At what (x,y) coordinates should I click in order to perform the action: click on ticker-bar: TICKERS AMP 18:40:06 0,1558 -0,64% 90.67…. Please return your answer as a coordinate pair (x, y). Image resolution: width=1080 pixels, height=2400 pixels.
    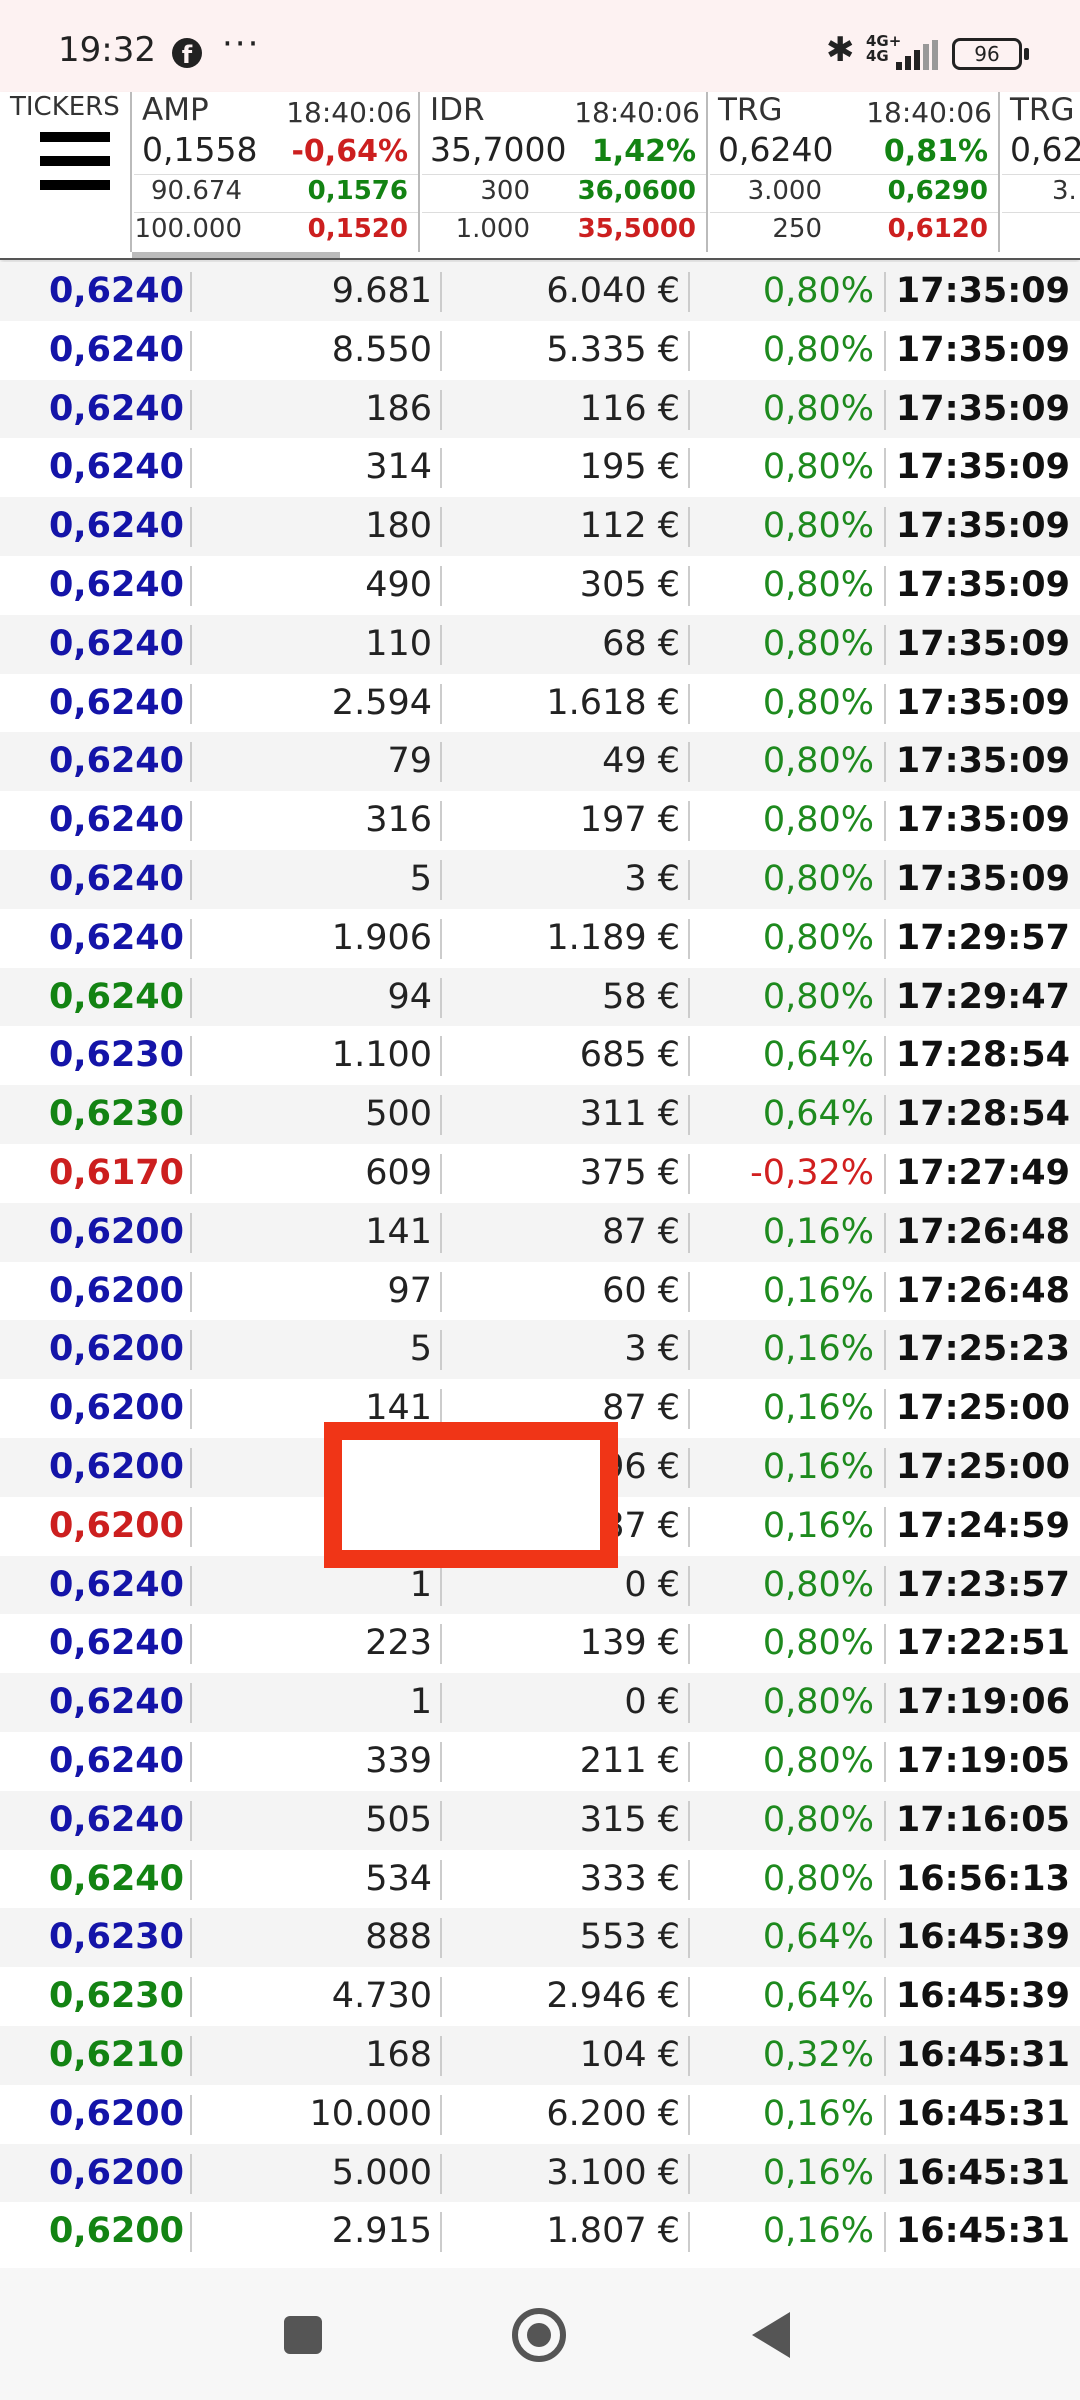
    Looking at the image, I should click on (540, 176).